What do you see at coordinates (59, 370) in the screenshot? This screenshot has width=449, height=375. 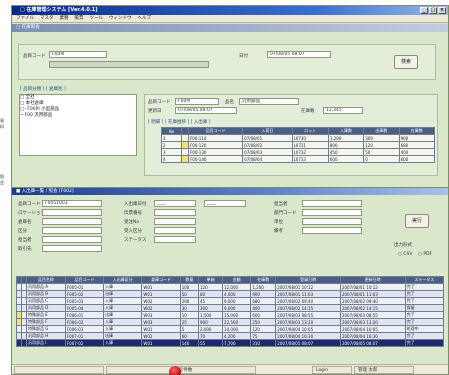 I see `status-left` at bounding box center [59, 370].